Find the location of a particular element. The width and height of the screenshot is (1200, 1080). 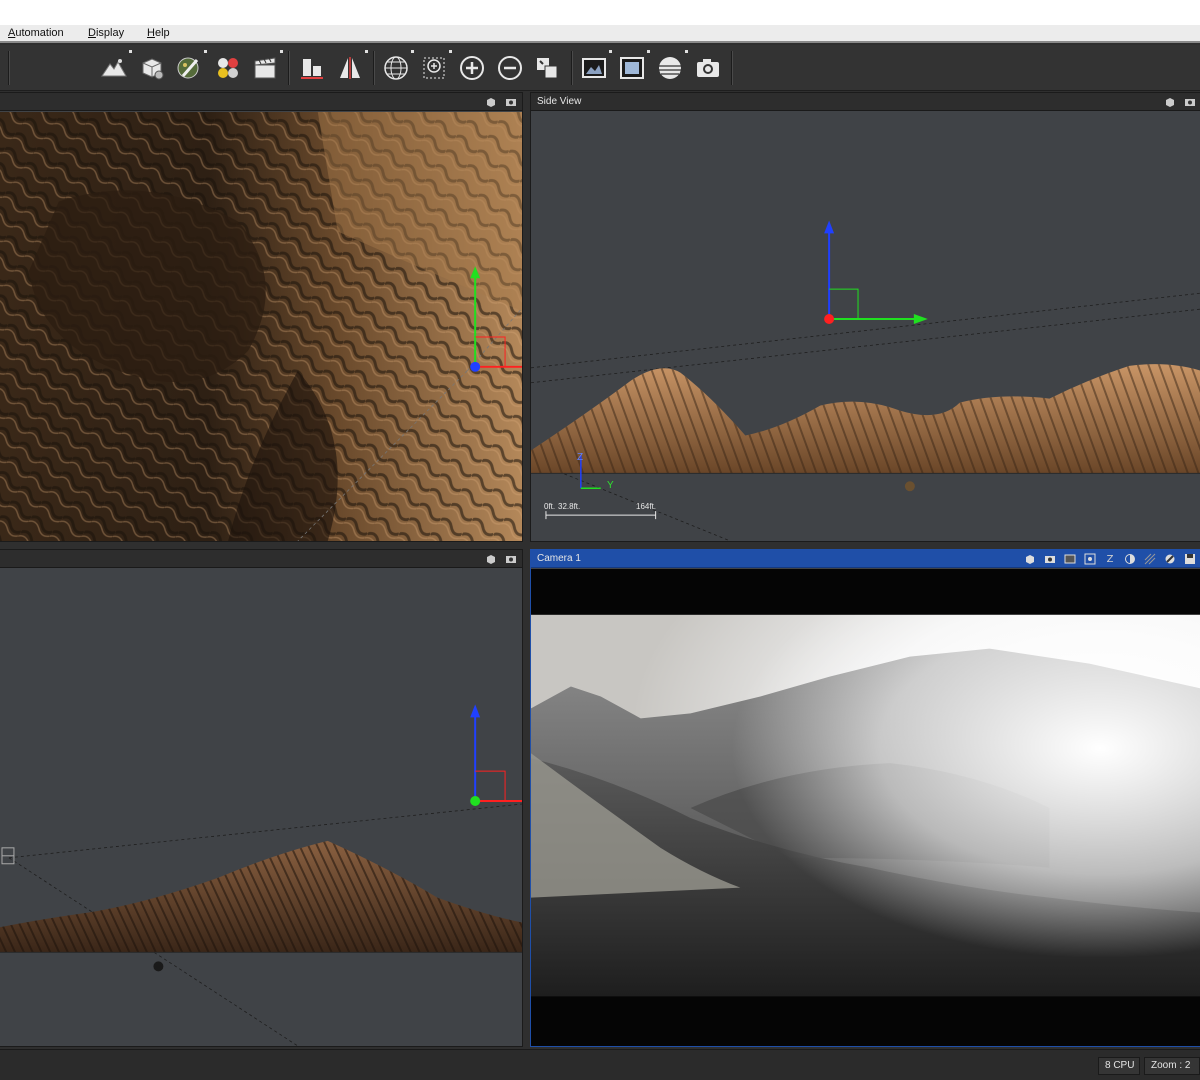

fit-view-icon is located at coordinates (547, 68).